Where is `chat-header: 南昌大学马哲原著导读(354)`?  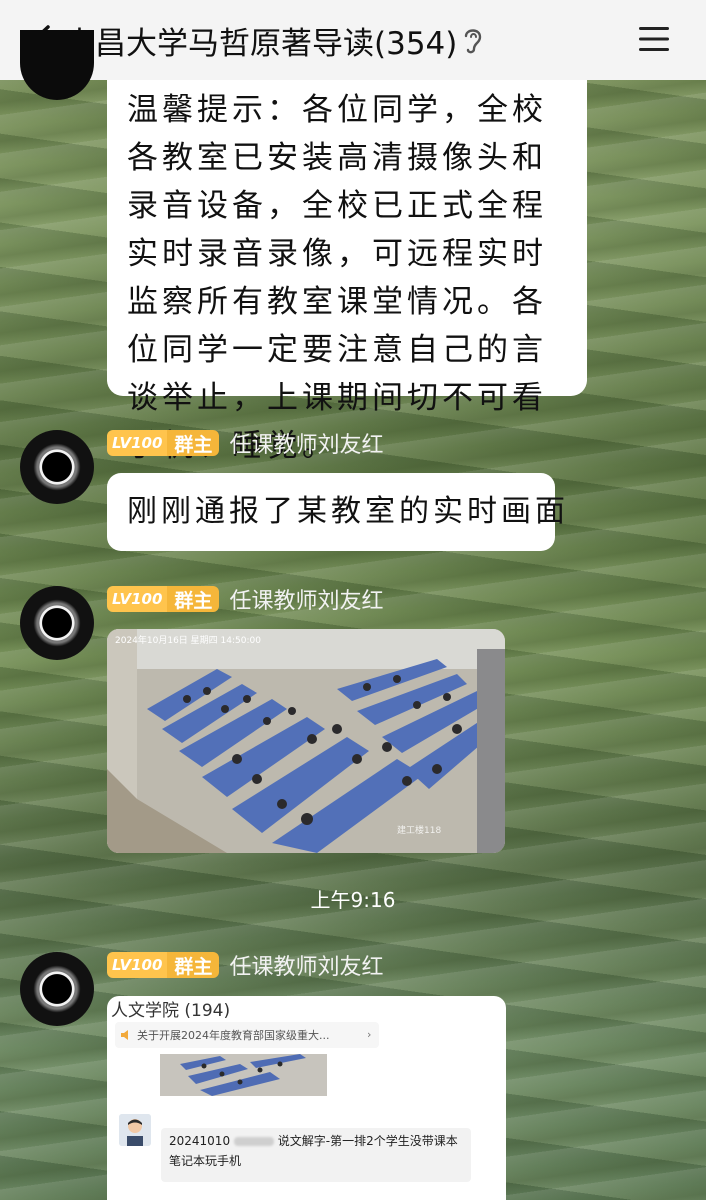 chat-header: 南昌大学马哲原著导读(354) is located at coordinates (353, 40).